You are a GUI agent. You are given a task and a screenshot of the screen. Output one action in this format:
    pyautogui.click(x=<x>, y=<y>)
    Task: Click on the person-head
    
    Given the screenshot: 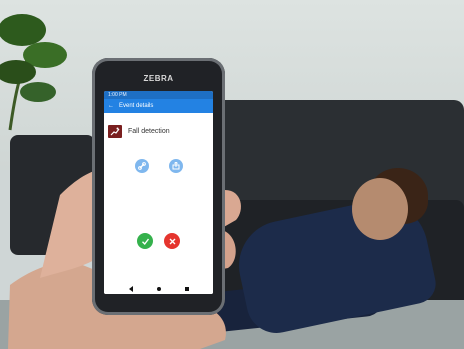 What is the action you would take?
    pyautogui.click(x=380, y=209)
    